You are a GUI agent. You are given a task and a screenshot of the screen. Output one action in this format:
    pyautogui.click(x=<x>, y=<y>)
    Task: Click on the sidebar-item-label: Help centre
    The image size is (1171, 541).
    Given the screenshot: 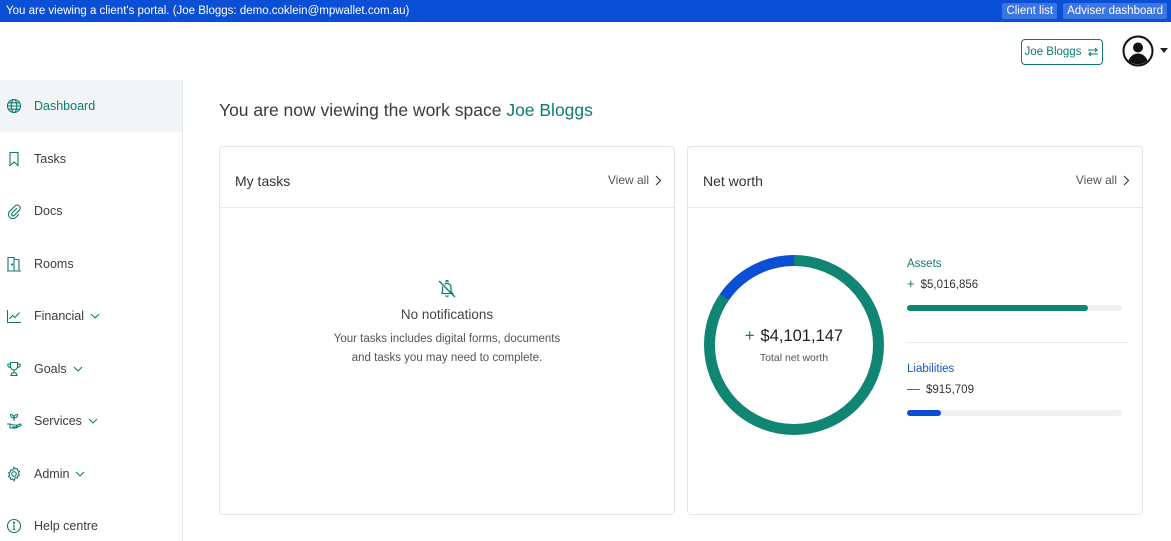 What is the action you would take?
    pyautogui.click(x=66, y=526)
    